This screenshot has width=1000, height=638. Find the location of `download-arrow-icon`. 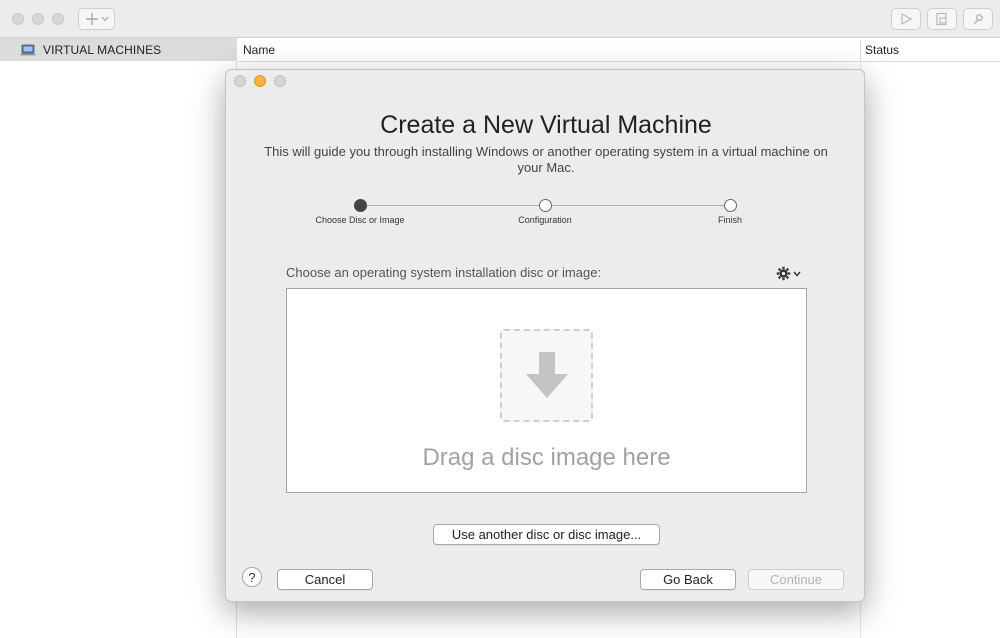

download-arrow-icon is located at coordinates (546, 375).